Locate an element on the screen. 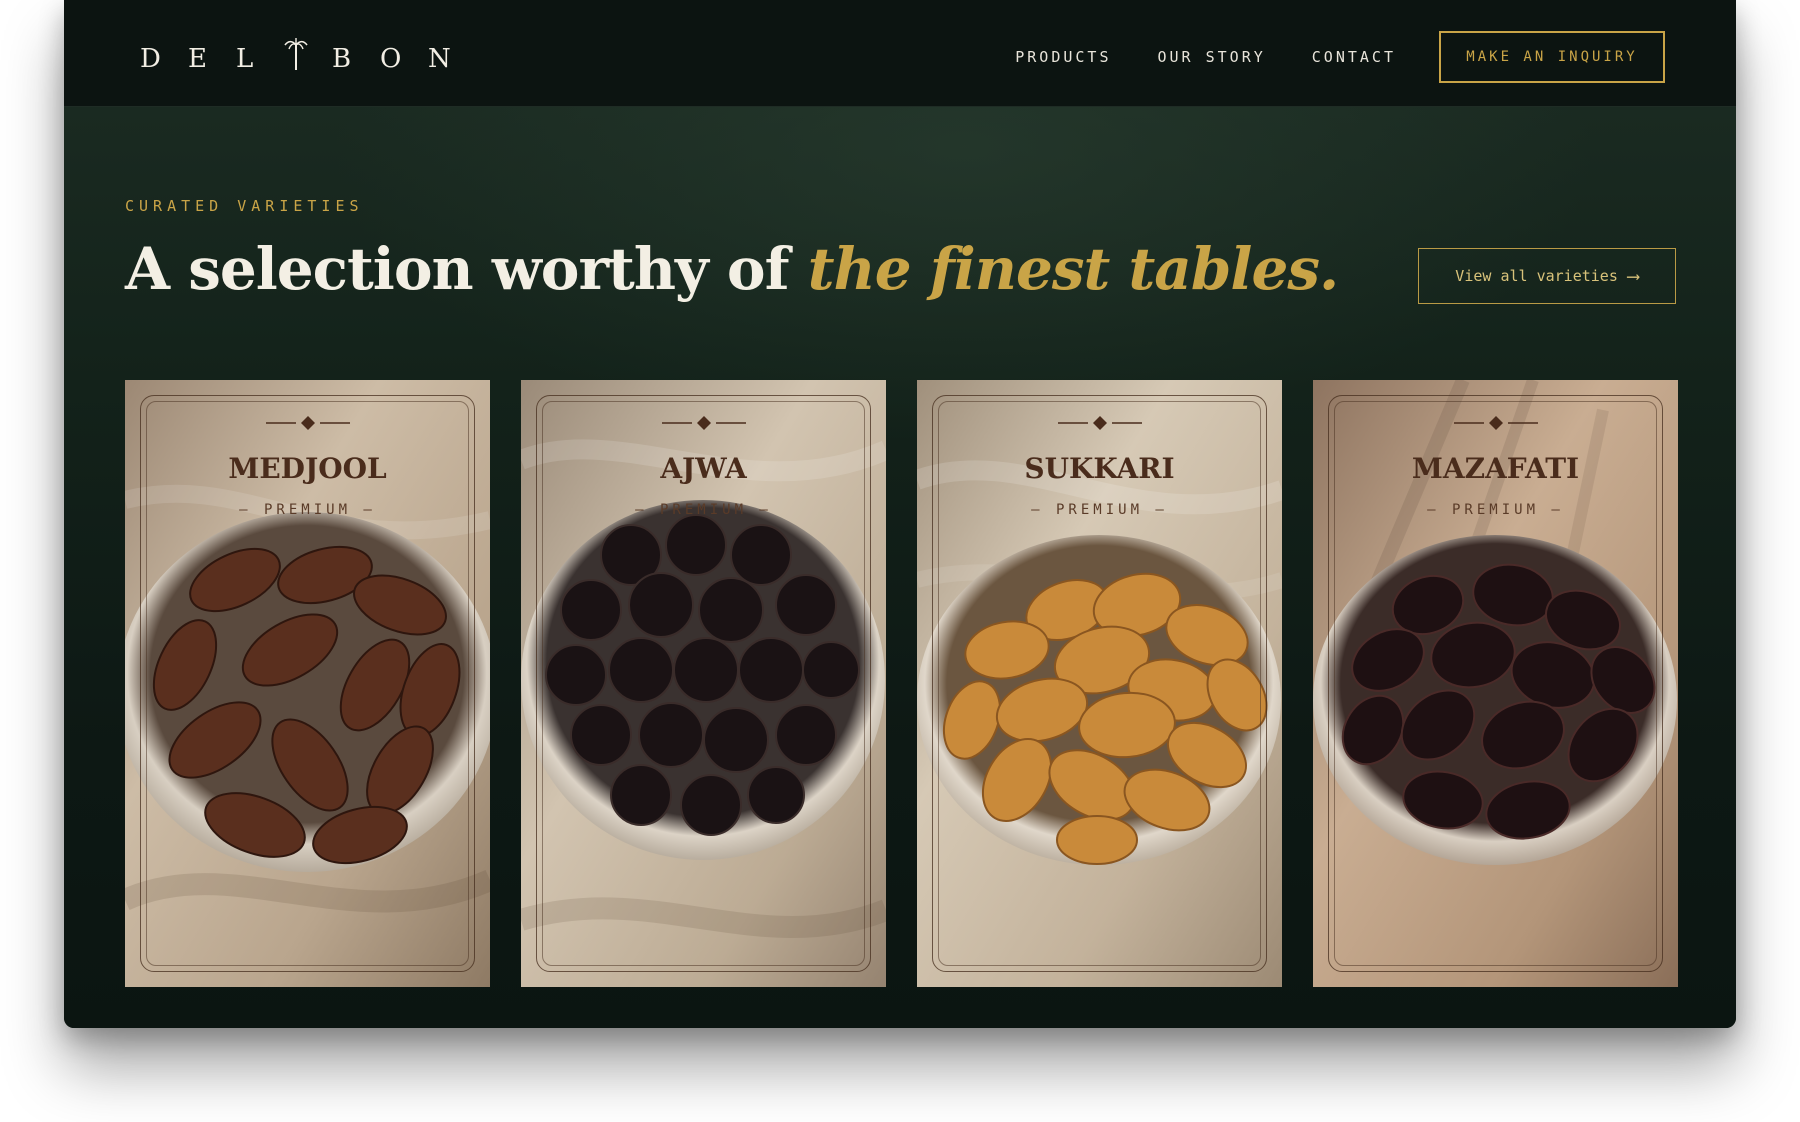 The image size is (1800, 1122). nav-link-products: PRODUCTS is located at coordinates (1063, 57).